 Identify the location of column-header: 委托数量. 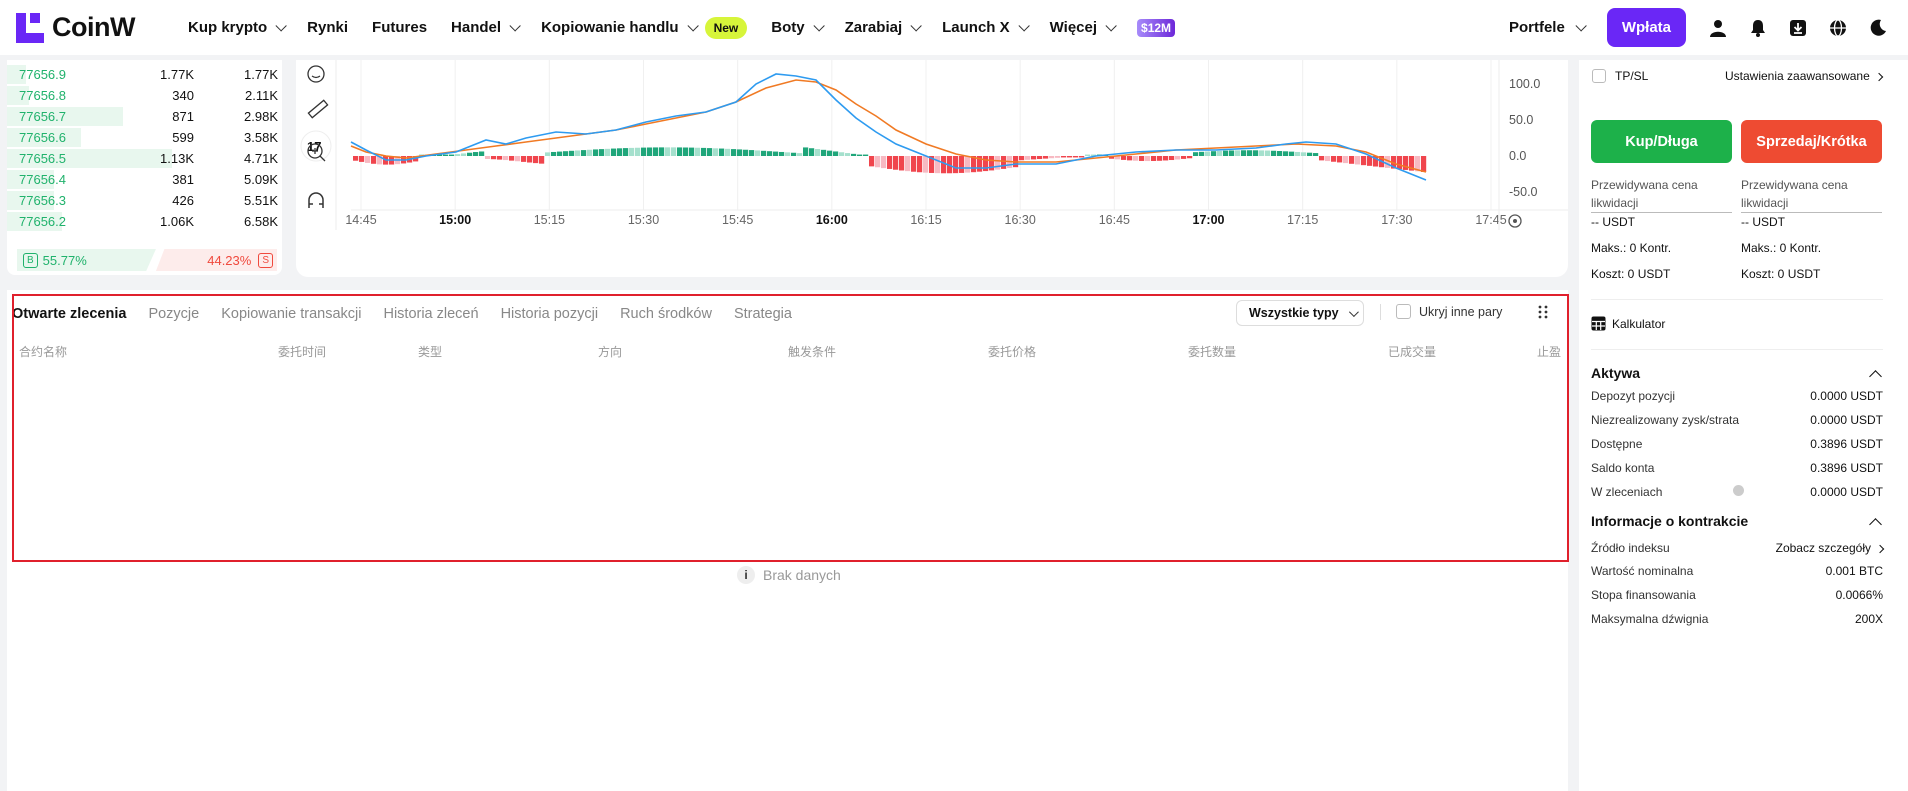
(1212, 351).